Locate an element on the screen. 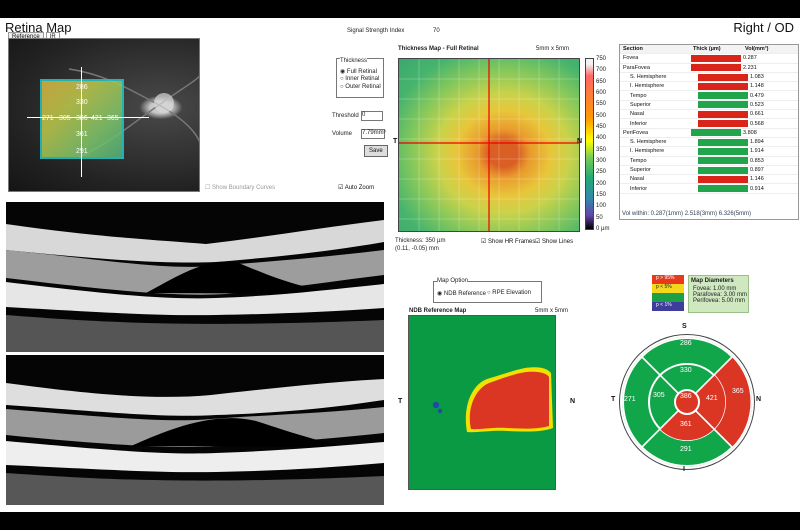 This screenshot has height=530, width=800. table-volume-value: 1.914 is located at coordinates (757, 151).